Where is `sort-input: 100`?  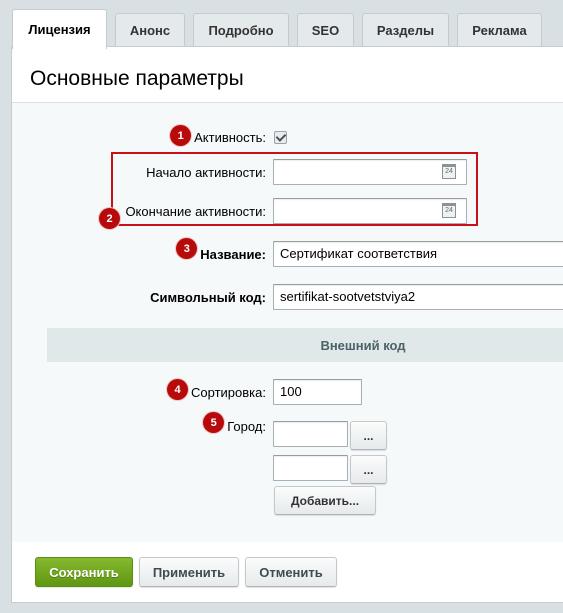 sort-input: 100 is located at coordinates (317, 392).